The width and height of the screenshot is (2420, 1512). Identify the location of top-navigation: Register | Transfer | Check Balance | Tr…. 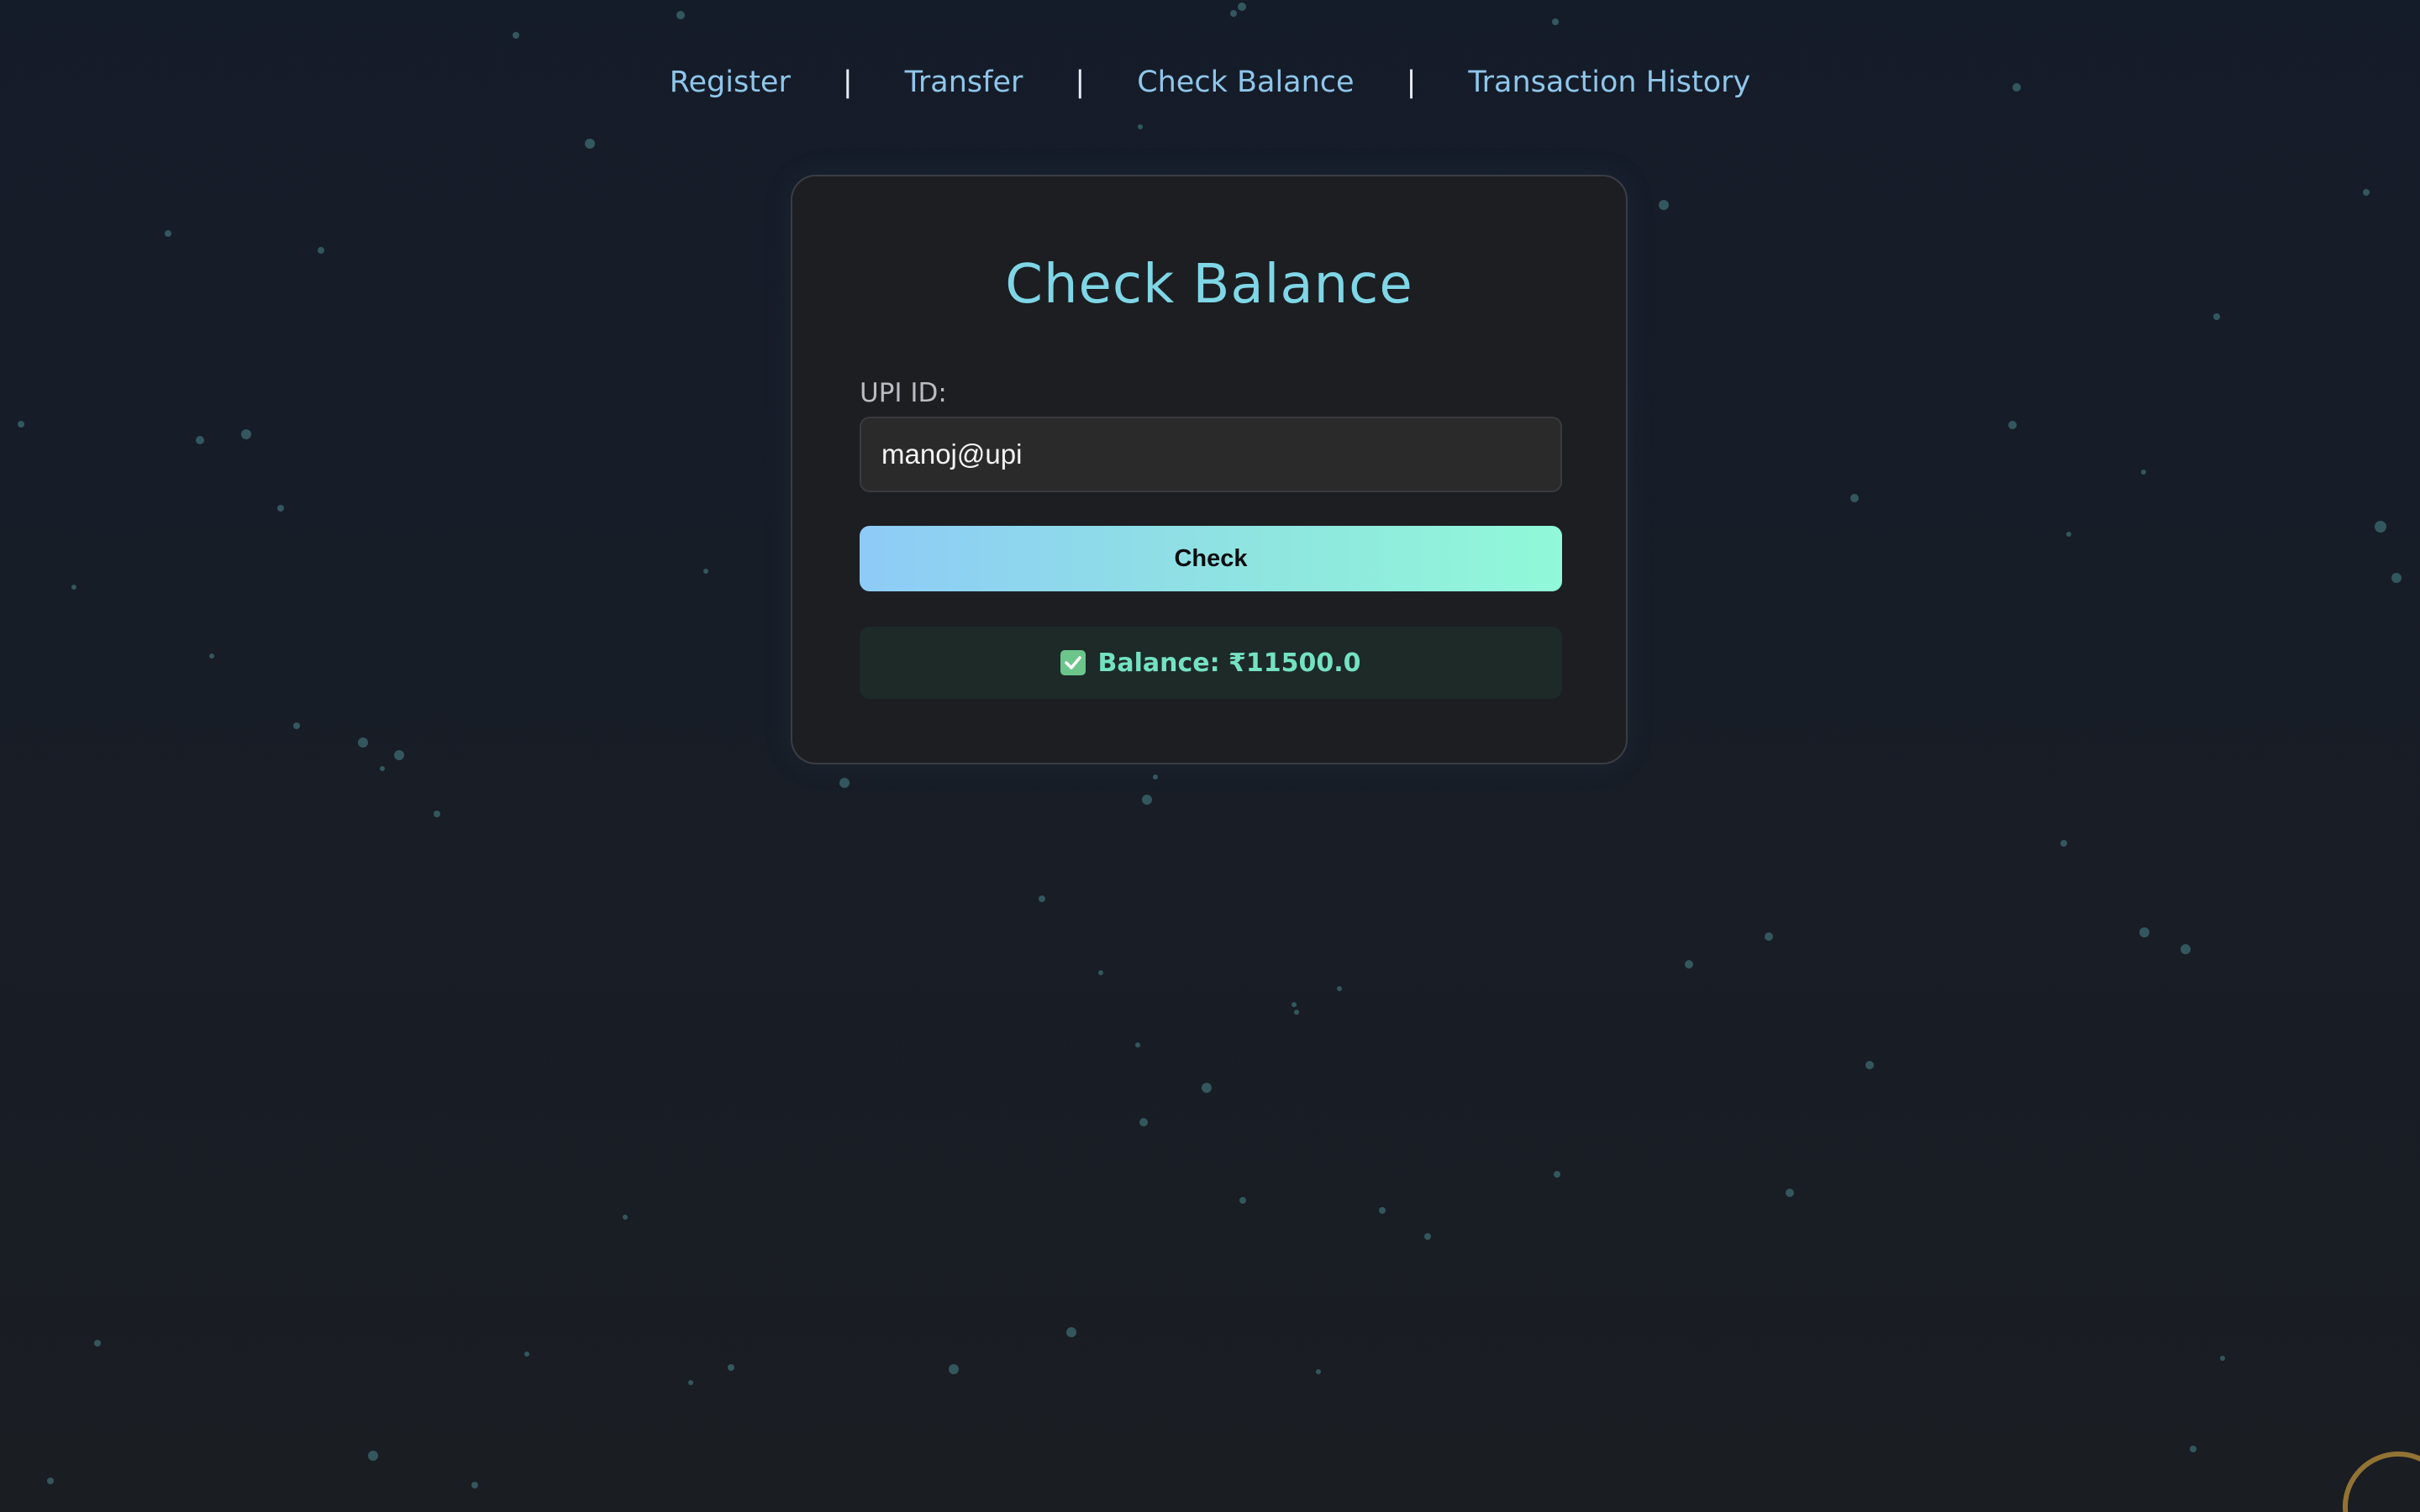
(1210, 82).